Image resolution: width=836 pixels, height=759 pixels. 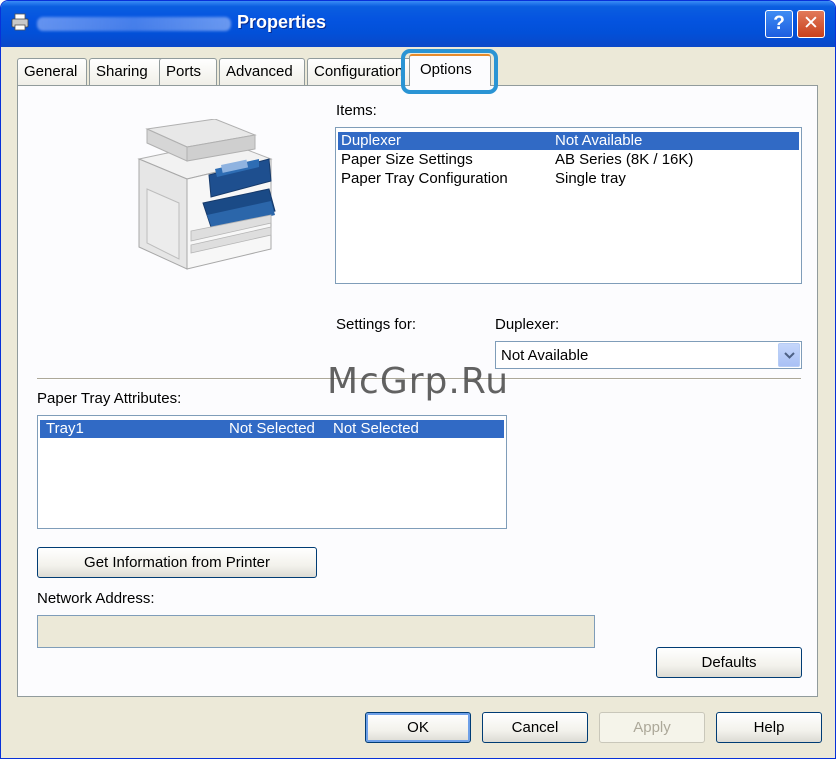 I want to click on network-address-field, so click(x=316, y=631).